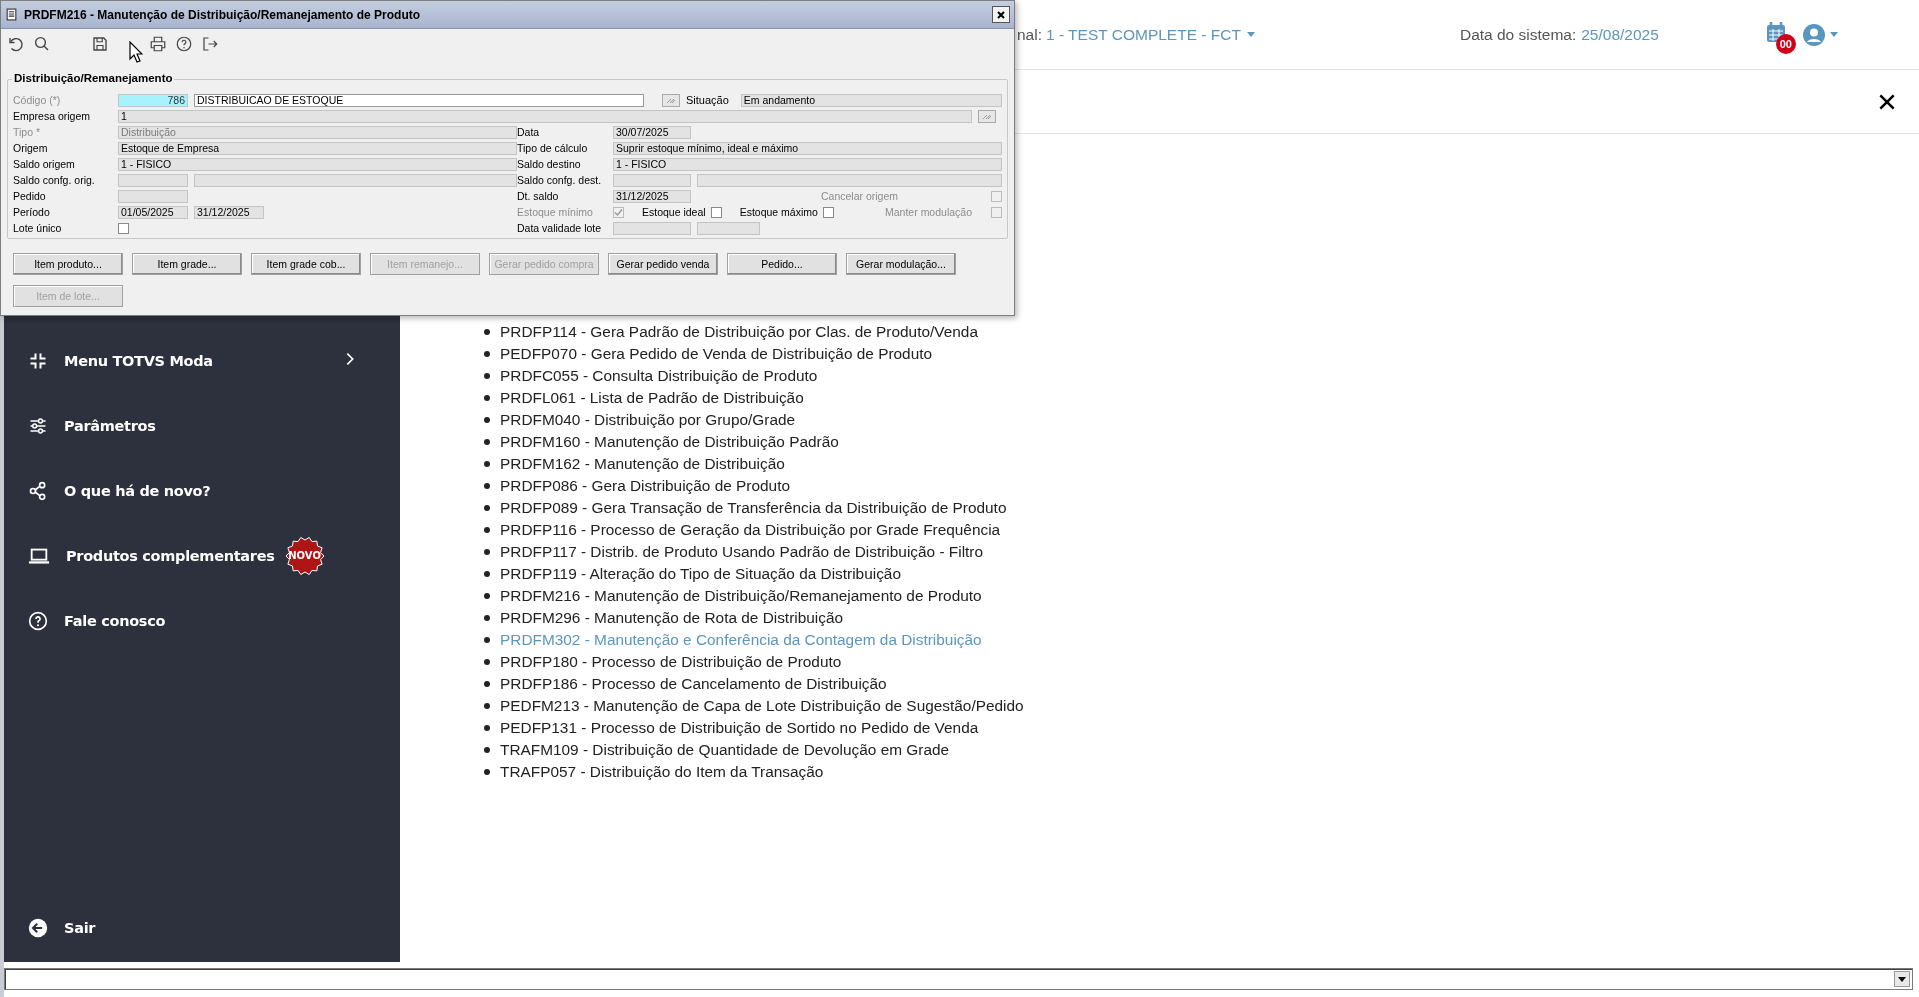  Describe the element at coordinates (671, 662) in the screenshot. I see `program-link: PRDFP180 - Processo de Distribuição de Produto` at that location.